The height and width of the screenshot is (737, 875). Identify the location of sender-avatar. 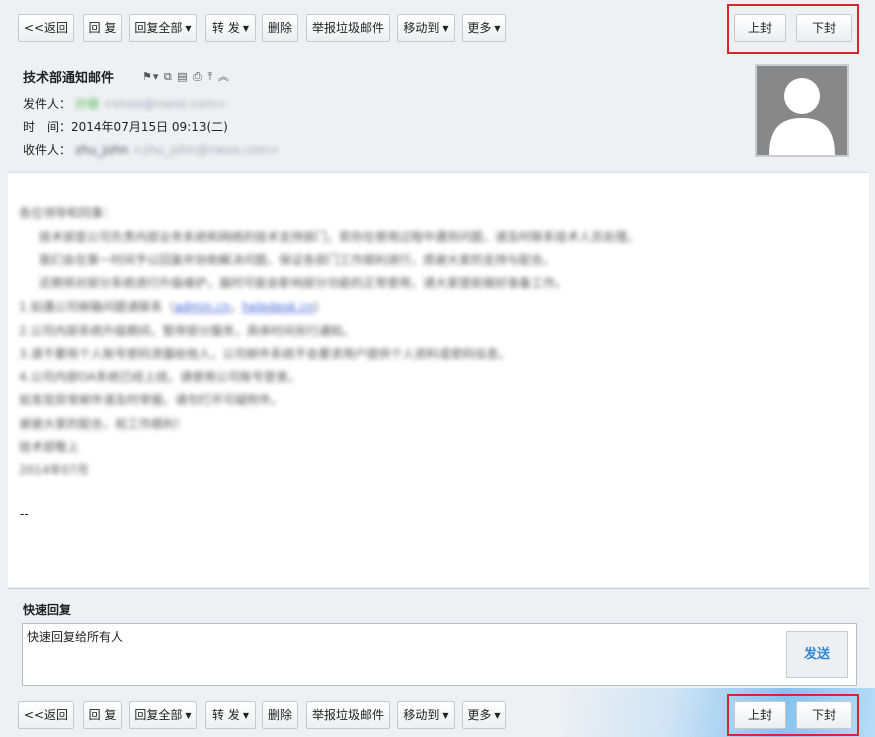
(802, 110).